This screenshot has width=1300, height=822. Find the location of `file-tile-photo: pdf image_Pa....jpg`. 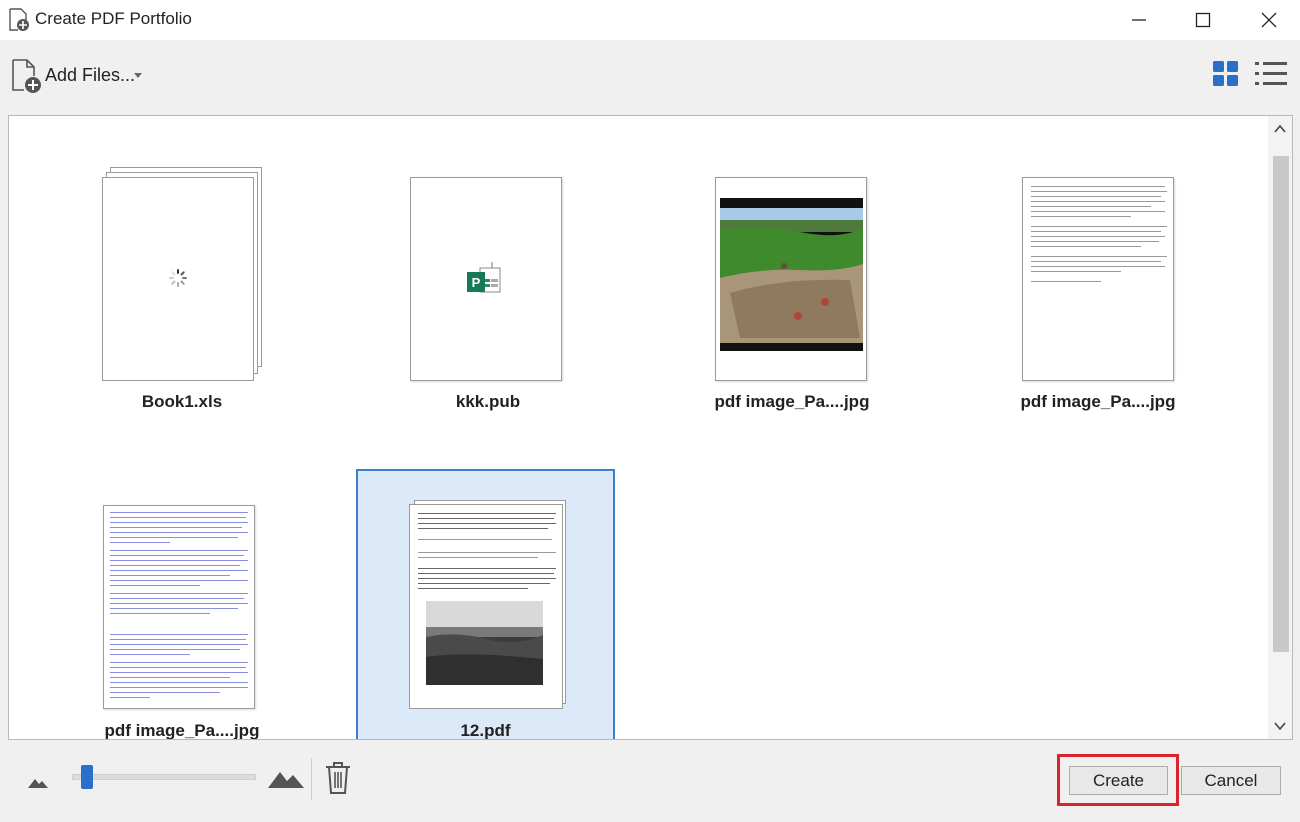

file-tile-photo: pdf image_Pa....jpg is located at coordinates (792, 282).